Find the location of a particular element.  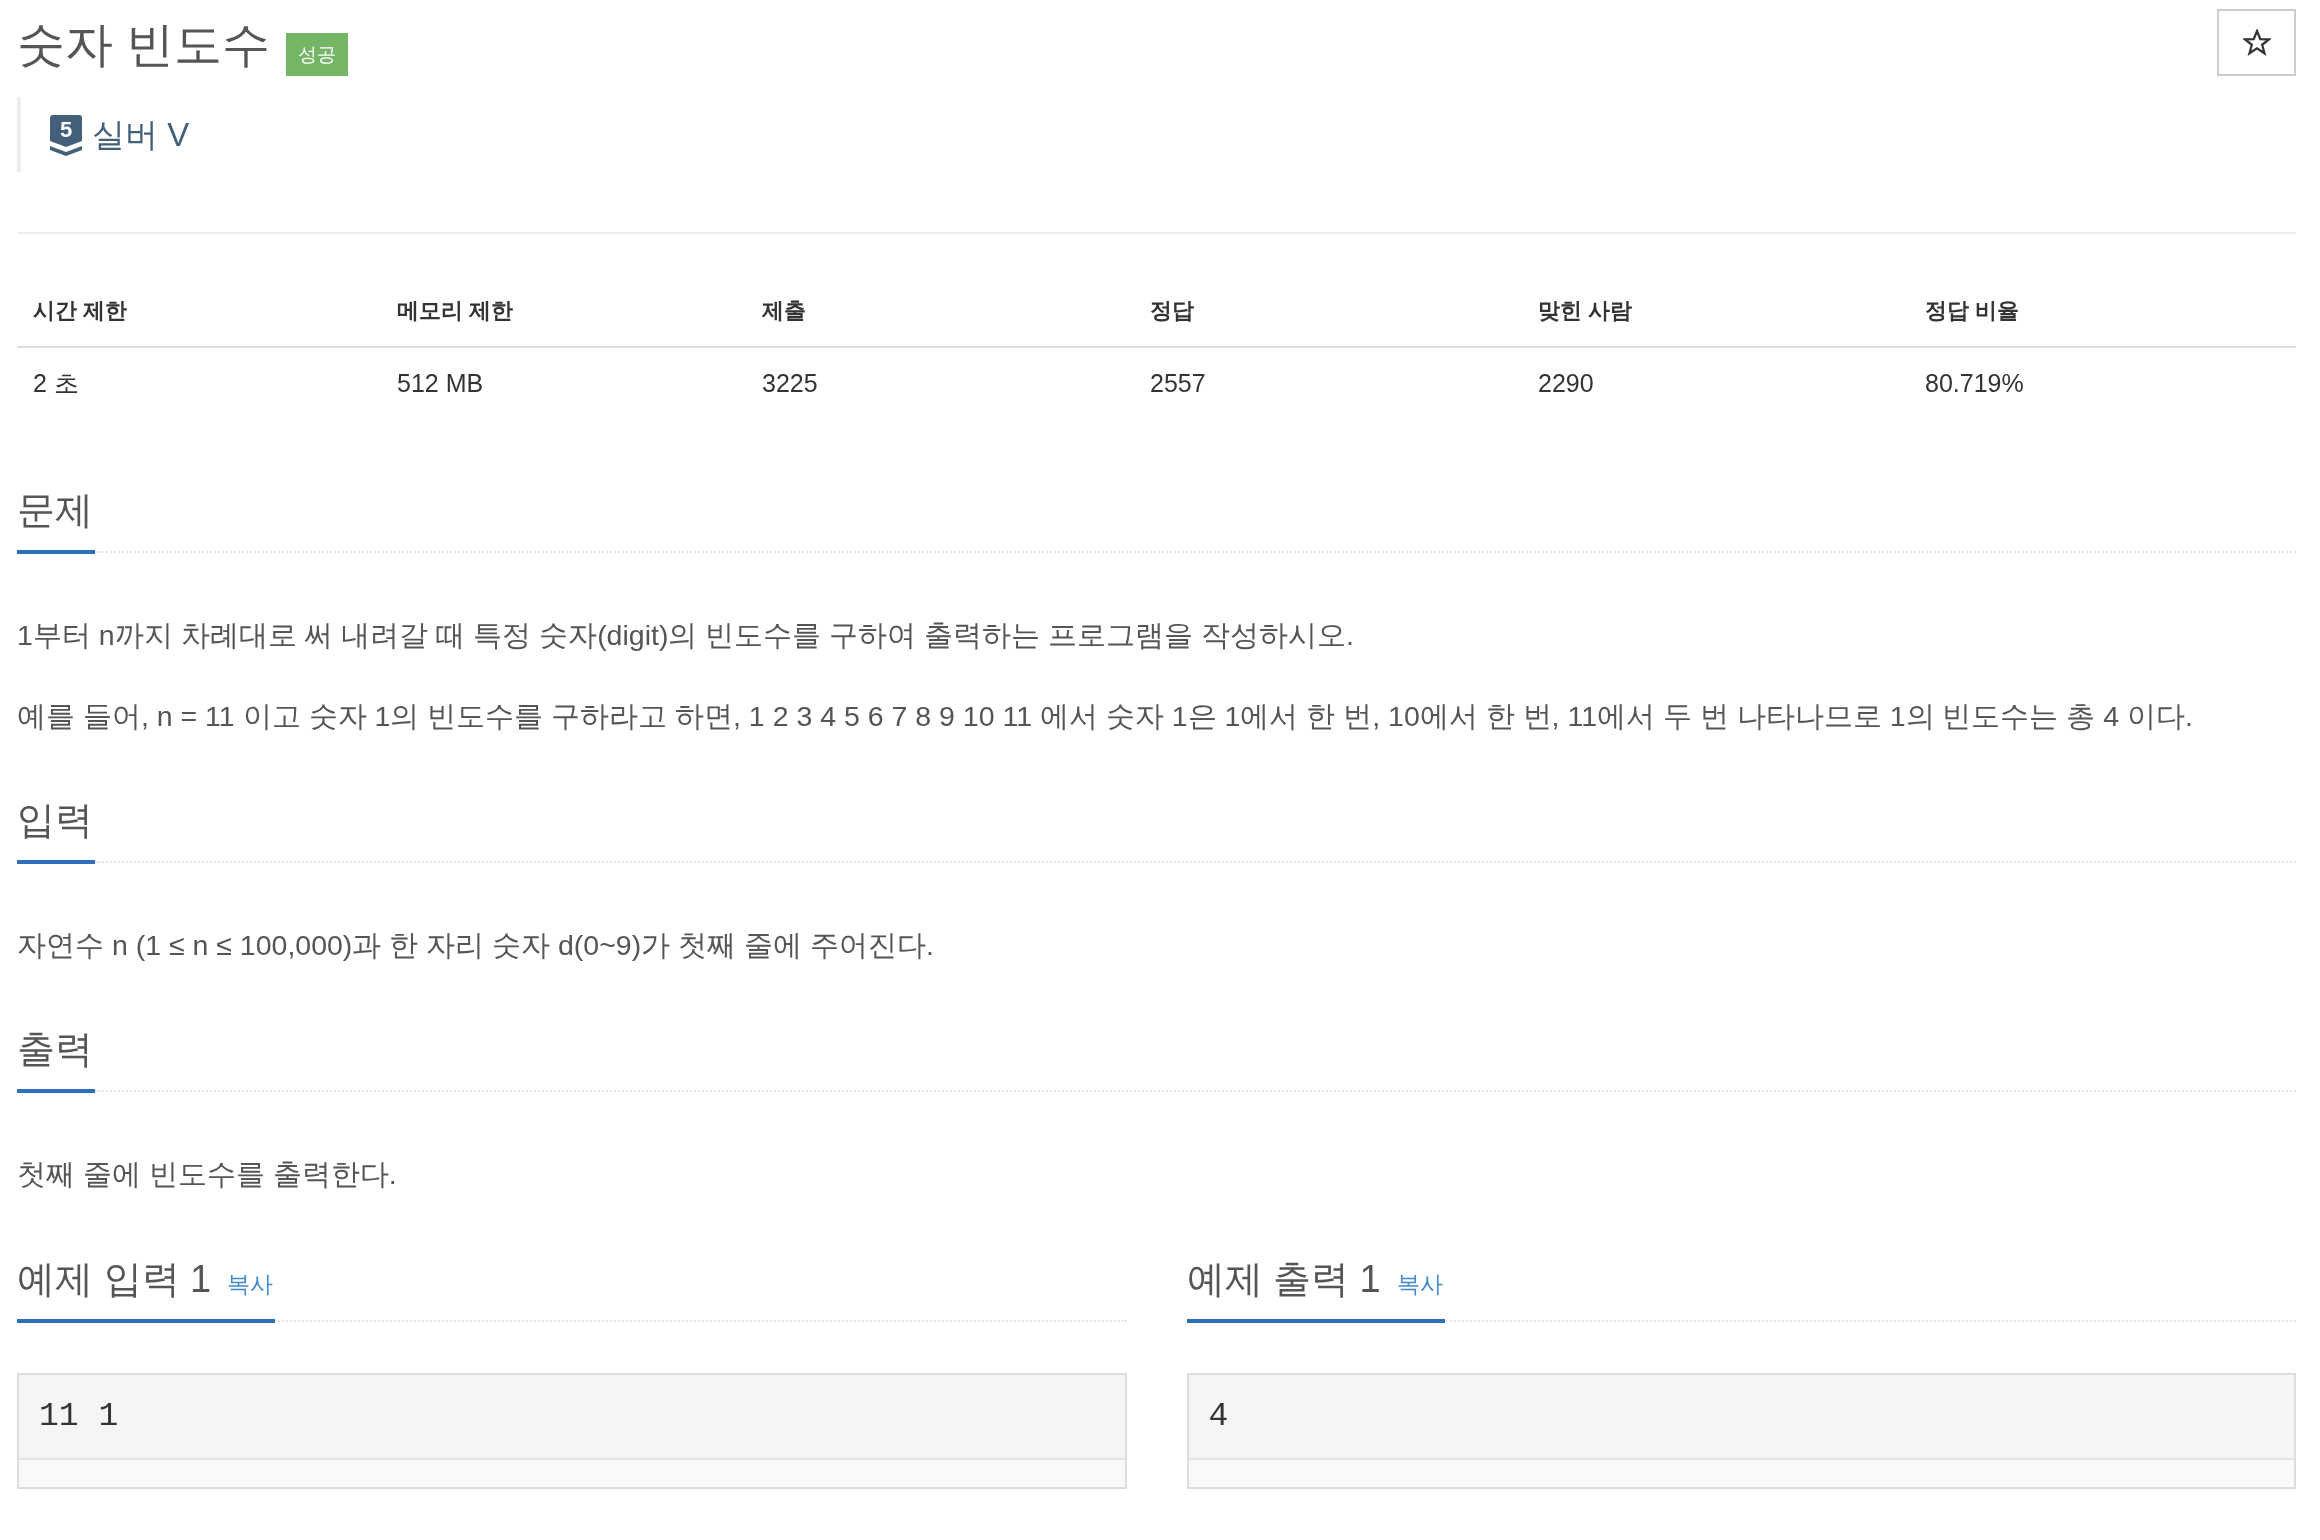

paragraph: 첫째 줄에 빈도수를 출력한다. is located at coordinates (207, 1174).